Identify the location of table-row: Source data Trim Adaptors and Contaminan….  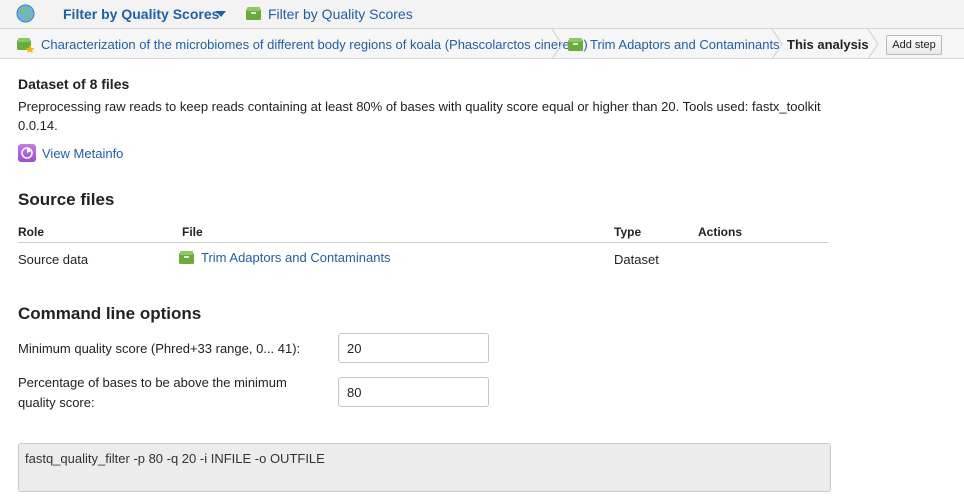
(423, 258).